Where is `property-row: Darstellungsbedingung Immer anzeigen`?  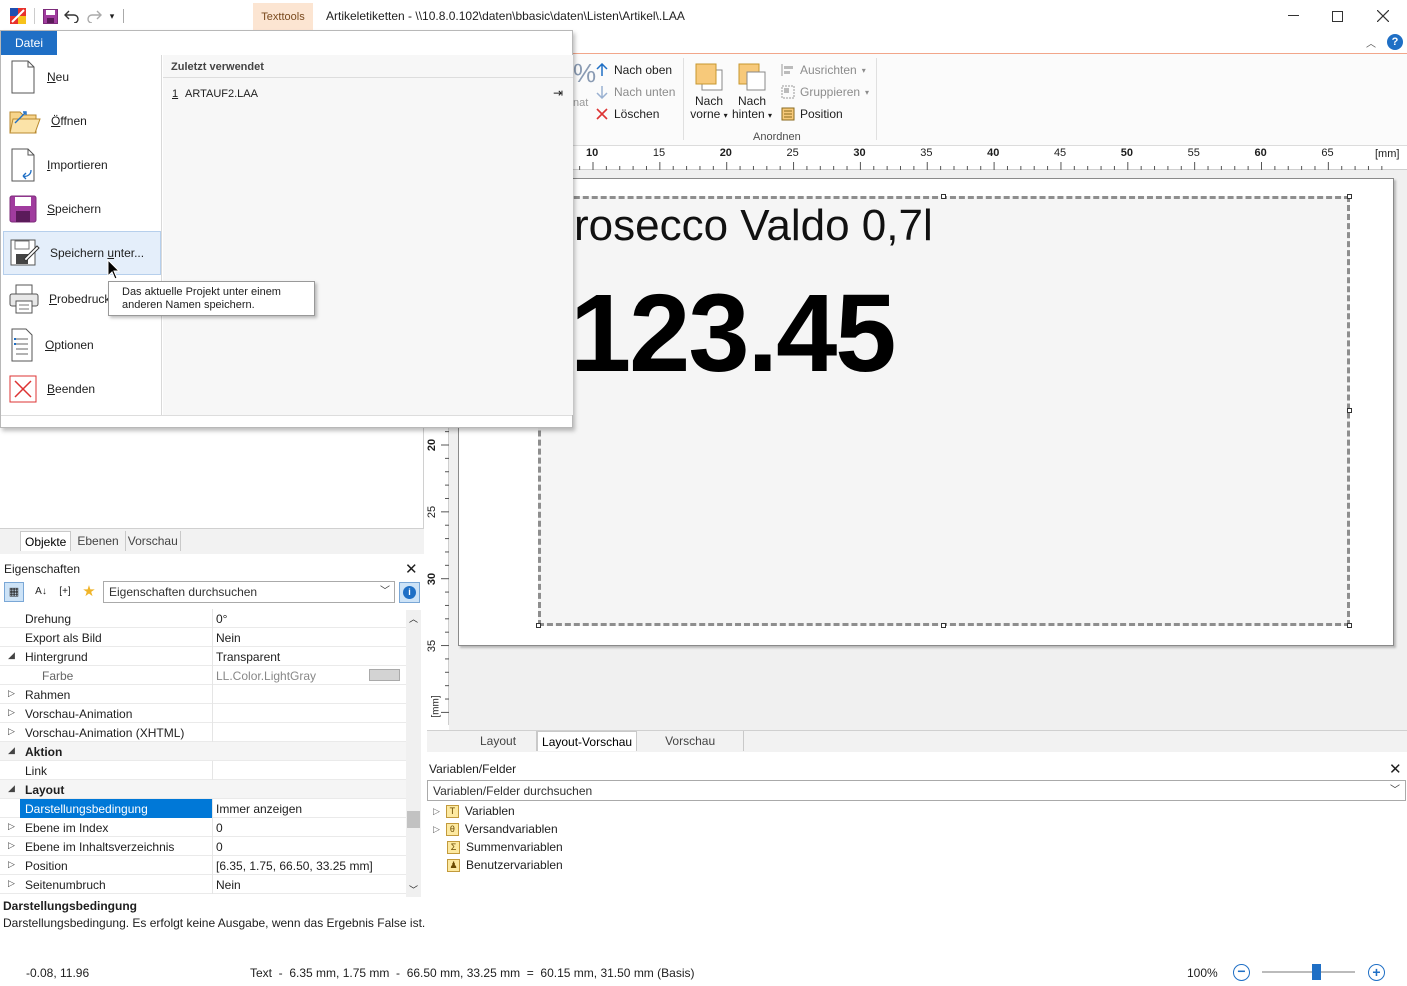 property-row: Darstellungsbedingung Immer anzeigen is located at coordinates (203, 808).